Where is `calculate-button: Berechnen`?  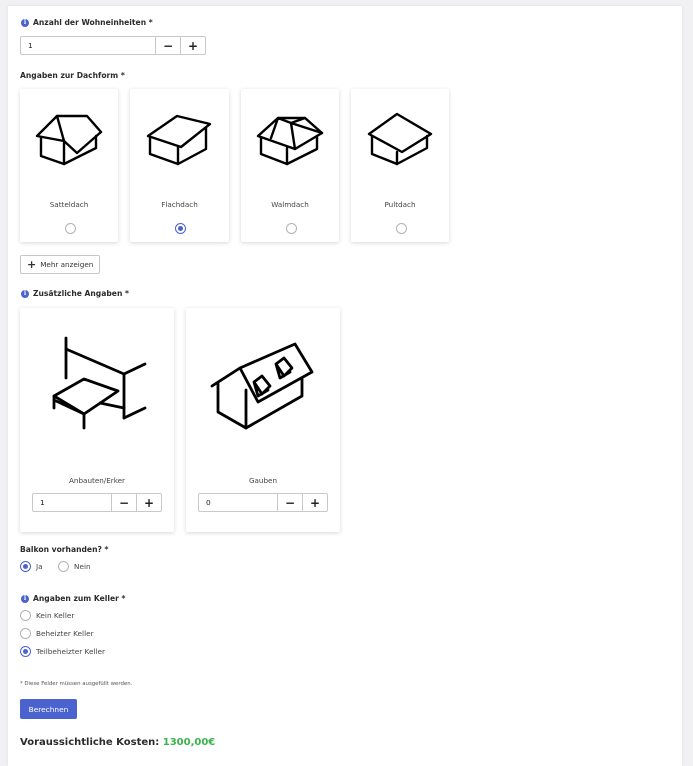 calculate-button: Berechnen is located at coordinates (48, 709).